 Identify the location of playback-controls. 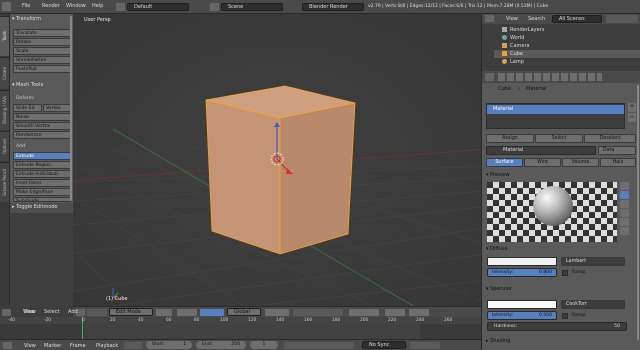
(319, 345).